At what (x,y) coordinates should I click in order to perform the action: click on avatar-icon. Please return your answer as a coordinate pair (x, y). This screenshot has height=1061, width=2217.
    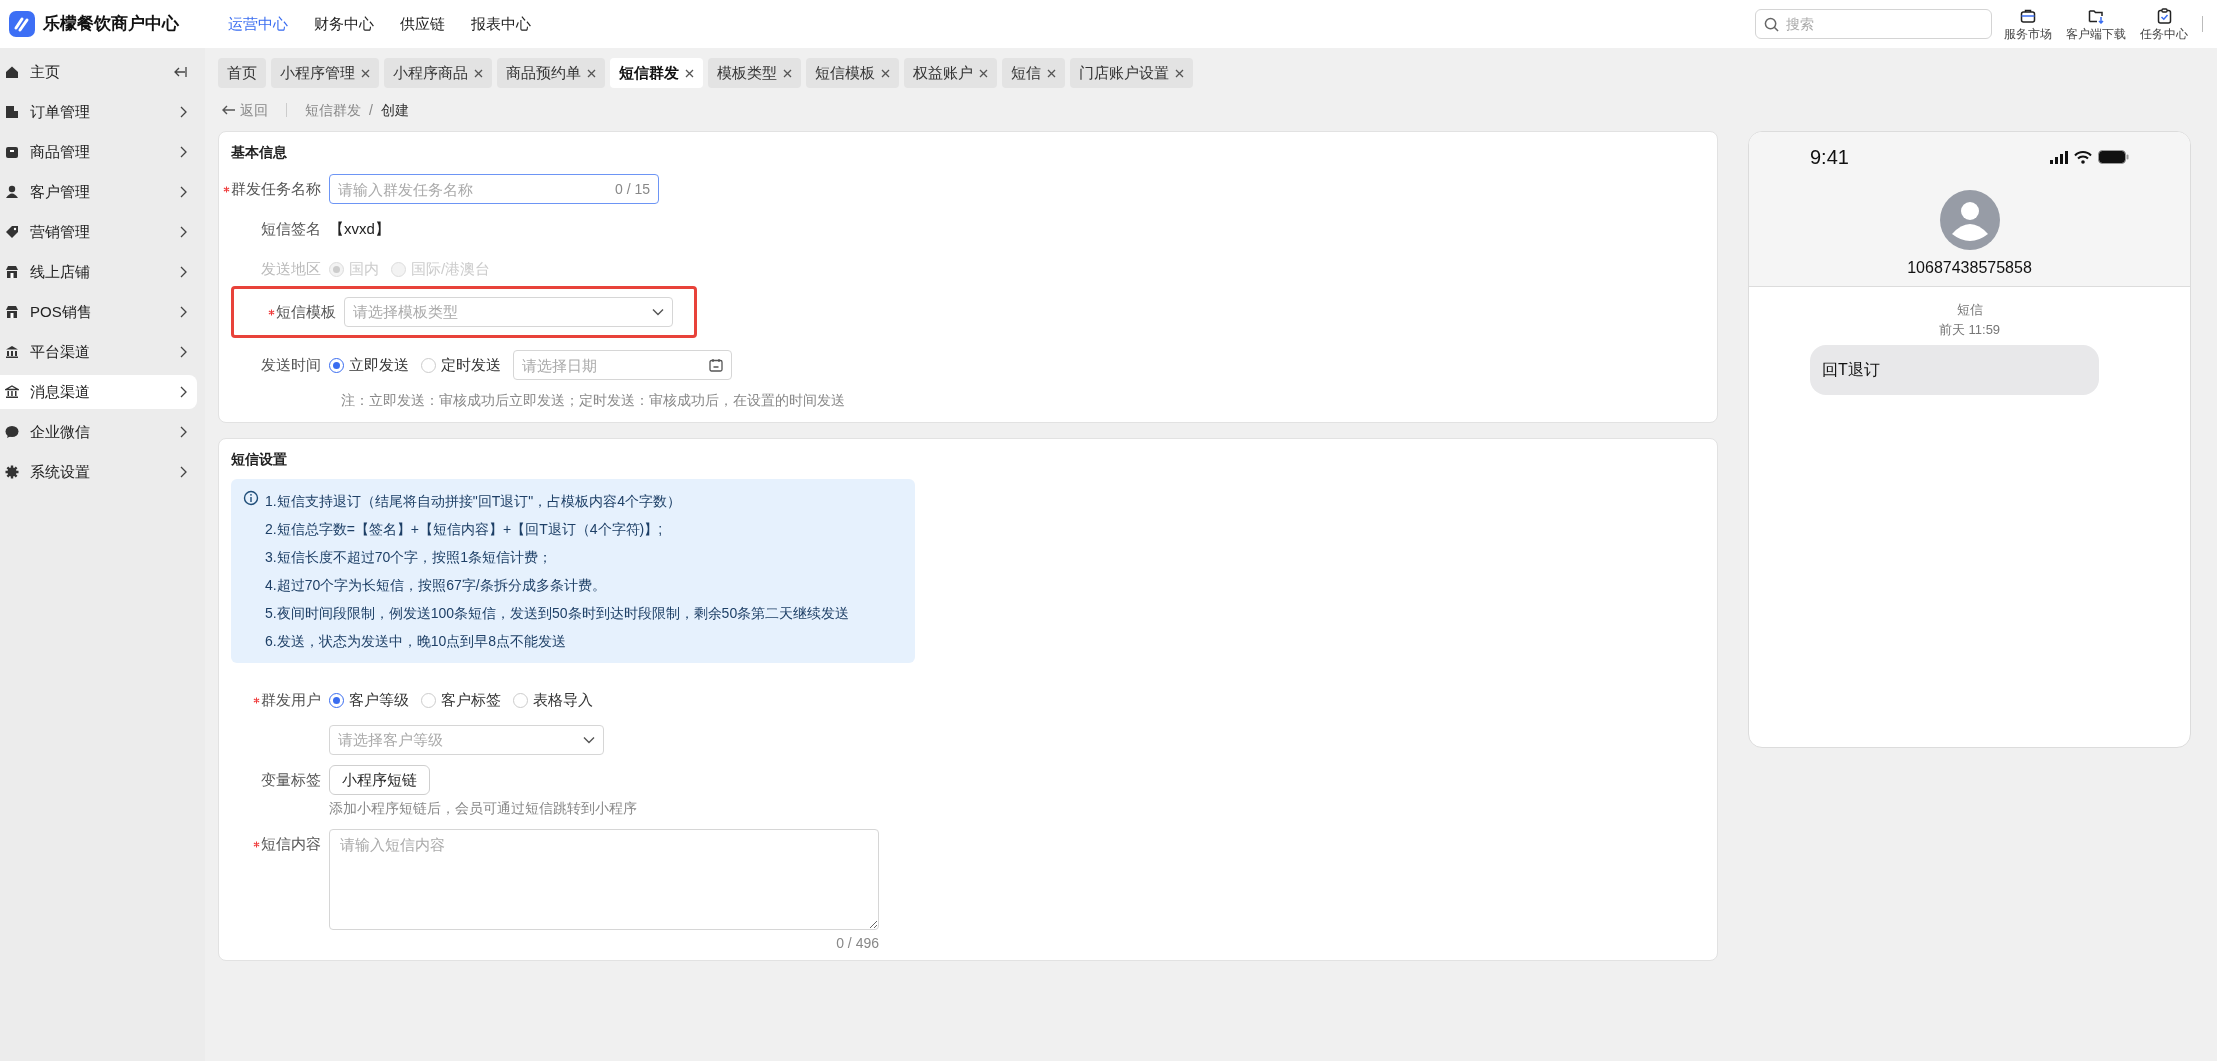
    Looking at the image, I should click on (1969, 220).